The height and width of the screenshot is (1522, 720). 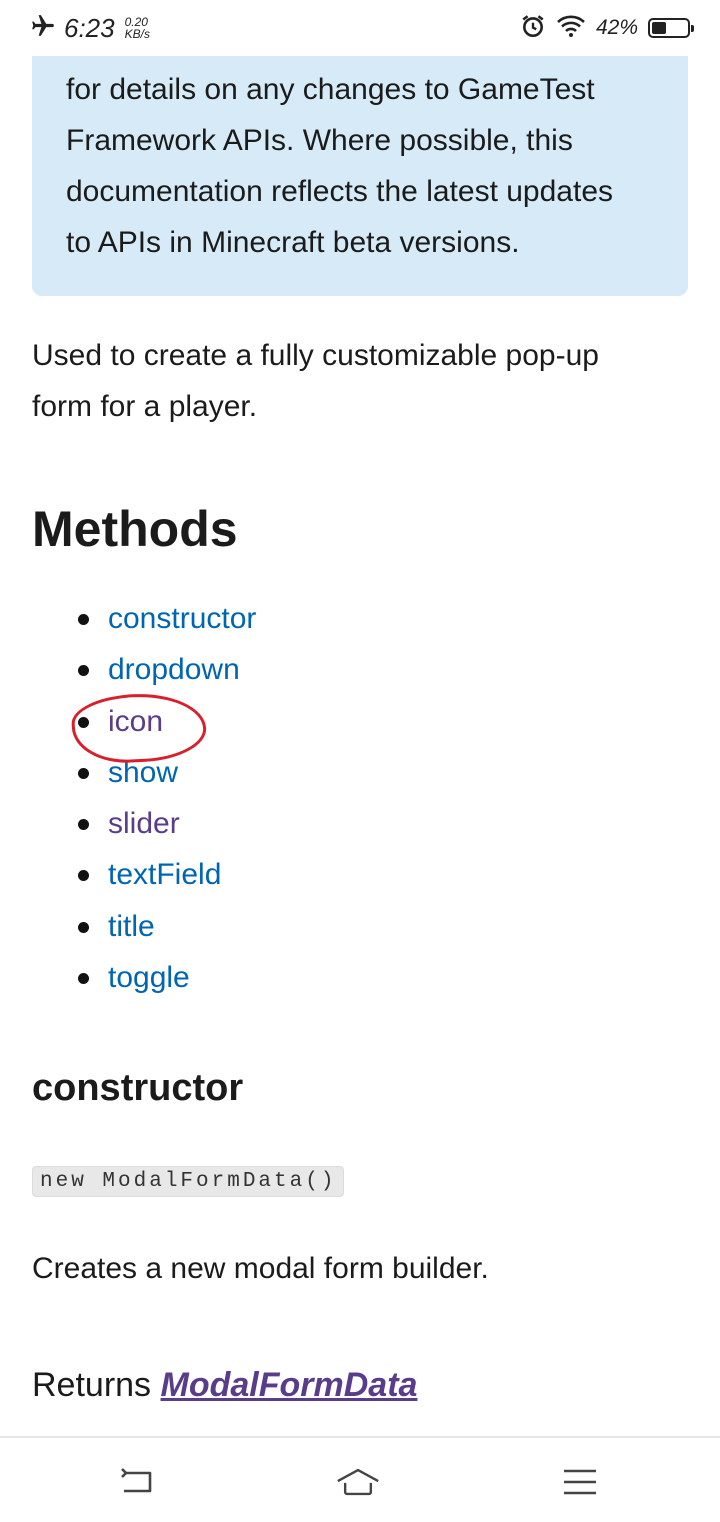 I want to click on methods-heading: Methods, so click(x=135, y=529).